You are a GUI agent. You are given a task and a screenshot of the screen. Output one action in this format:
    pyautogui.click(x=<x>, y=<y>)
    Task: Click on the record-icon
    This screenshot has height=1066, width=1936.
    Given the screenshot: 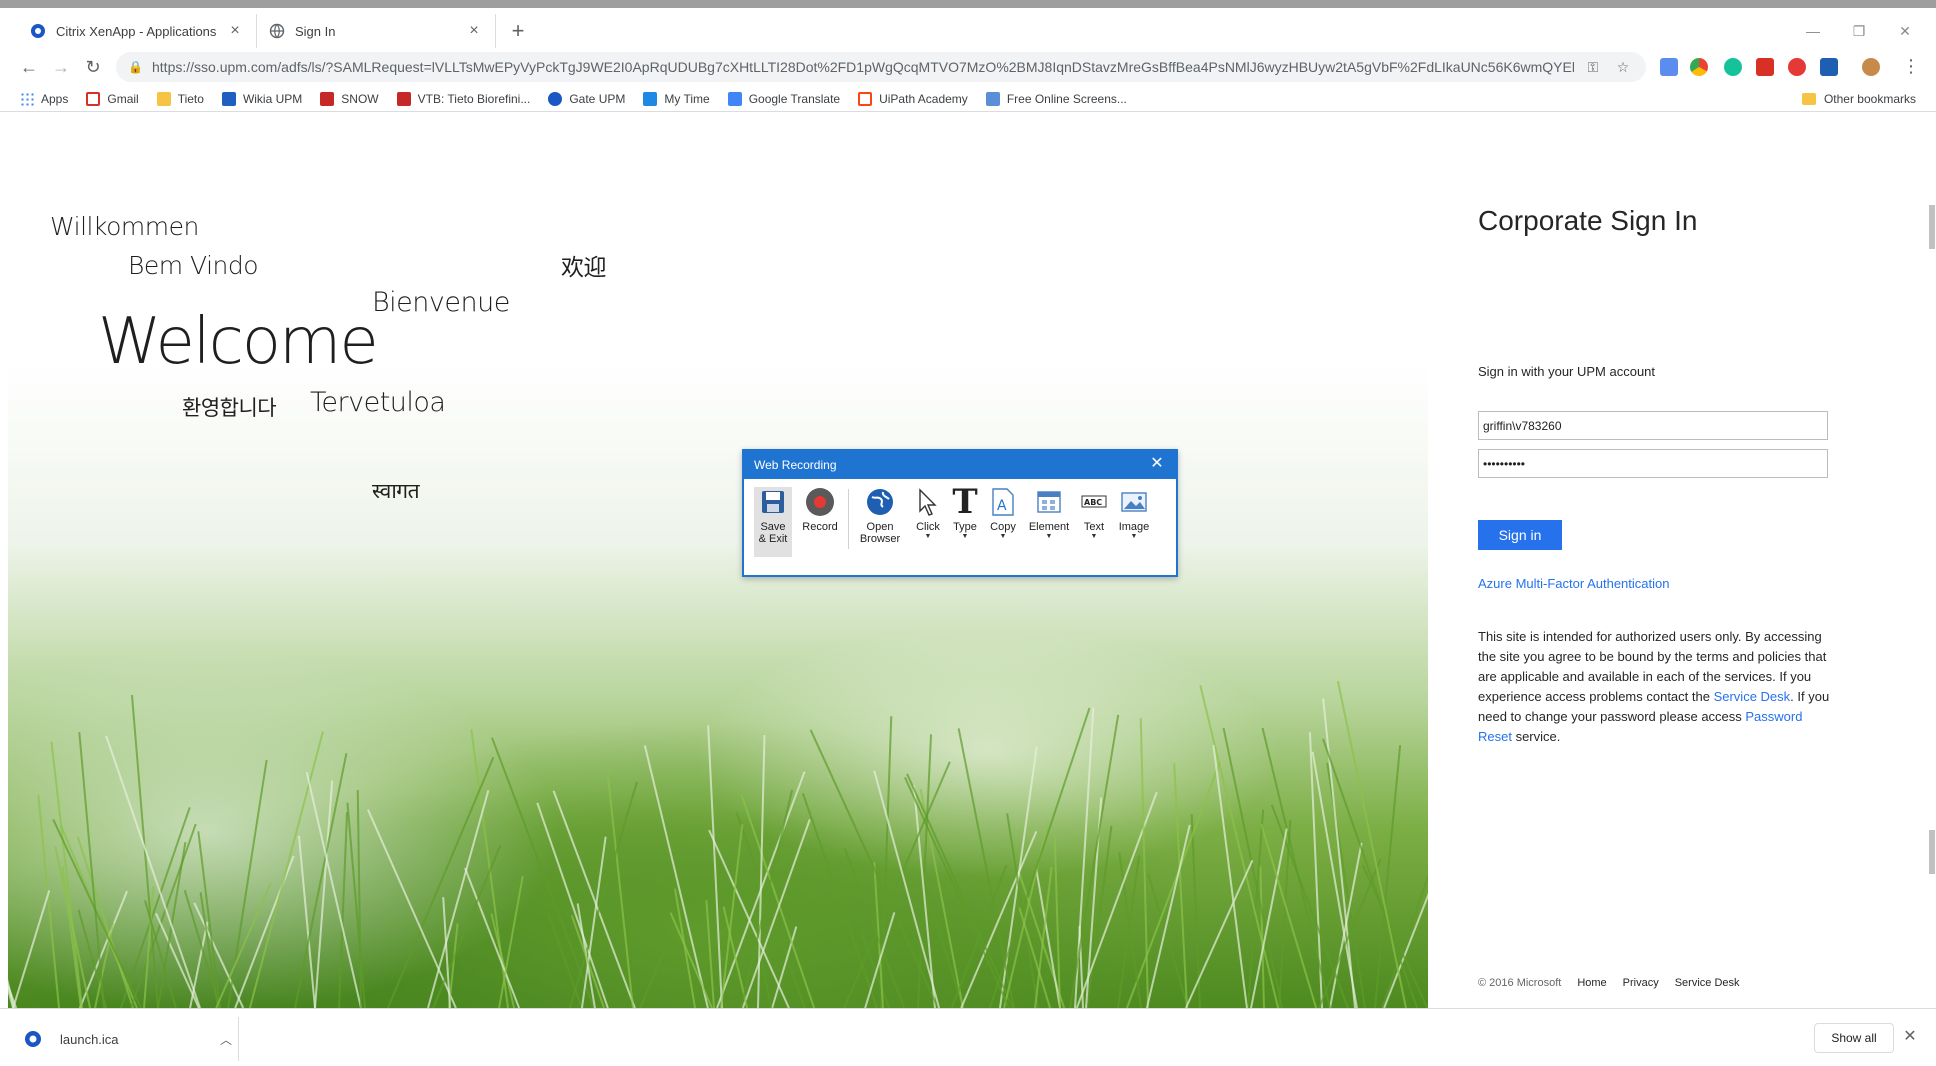 What is the action you would take?
    pyautogui.click(x=820, y=502)
    